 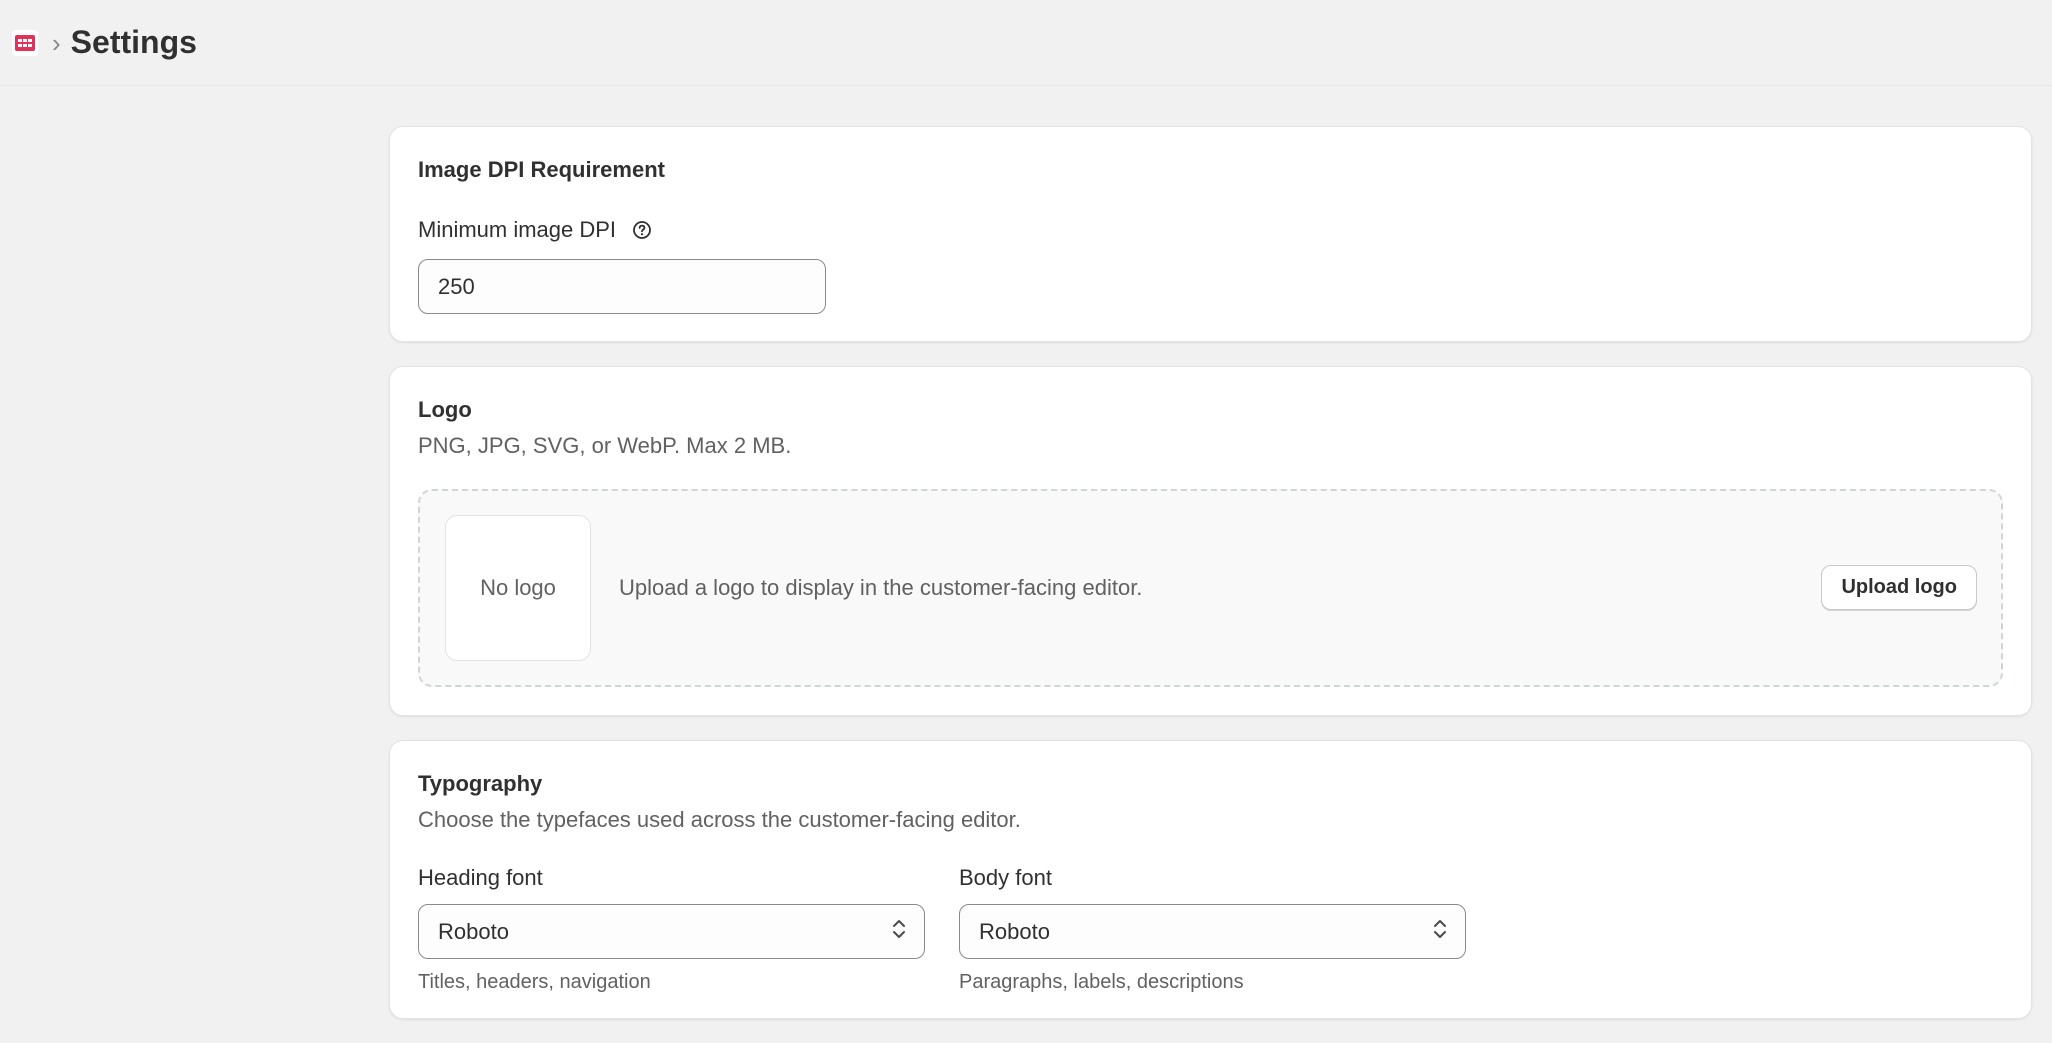 What do you see at coordinates (518, 588) in the screenshot?
I see `logo-preview: No logo` at bounding box center [518, 588].